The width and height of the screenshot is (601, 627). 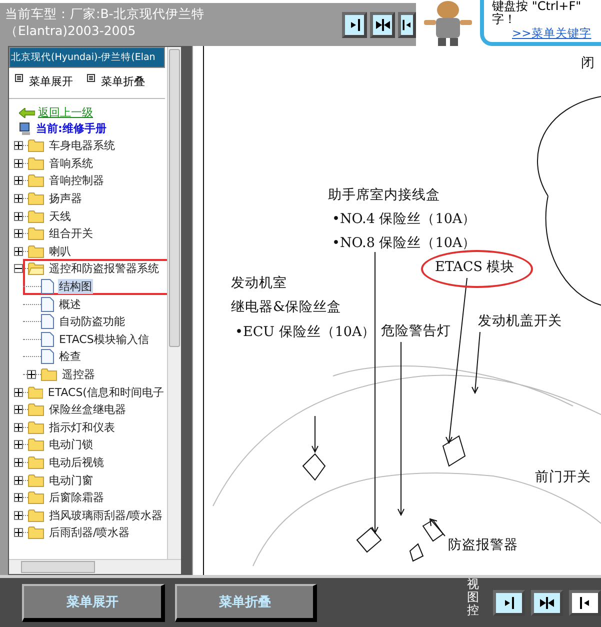 I want to click on arrow-right-bar-icon, so click(x=509, y=602).